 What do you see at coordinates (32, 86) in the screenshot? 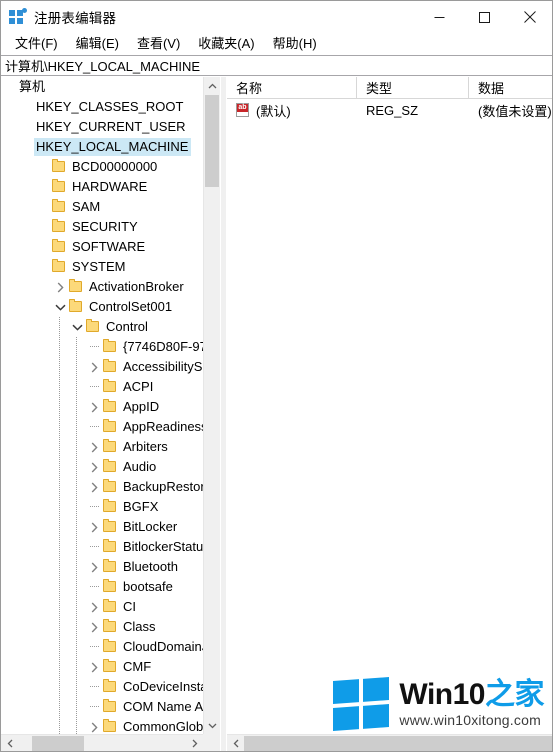
I see `tree-item-label: 算机` at bounding box center [32, 86].